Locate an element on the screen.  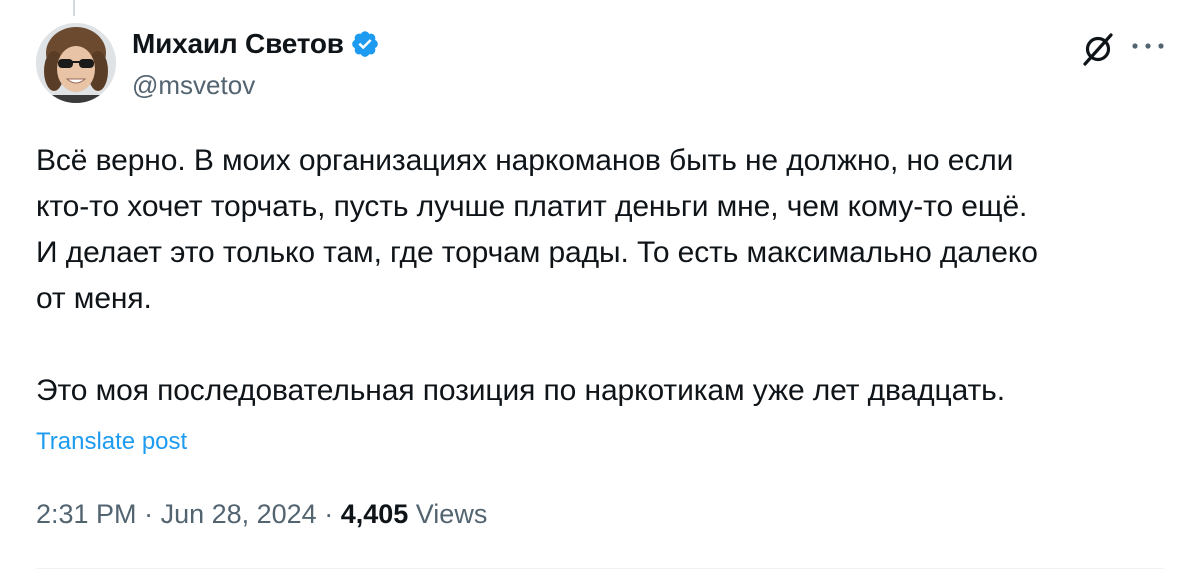
avatar-photo is located at coordinates (76, 63).